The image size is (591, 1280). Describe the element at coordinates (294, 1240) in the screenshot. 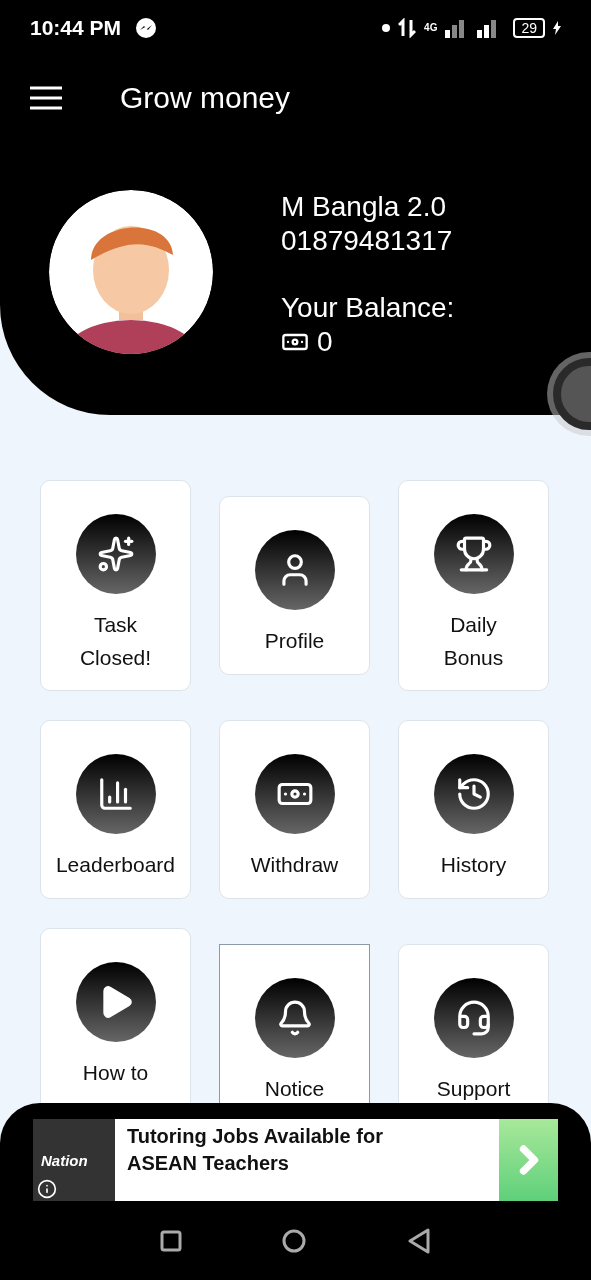

I see `home-icon` at that location.